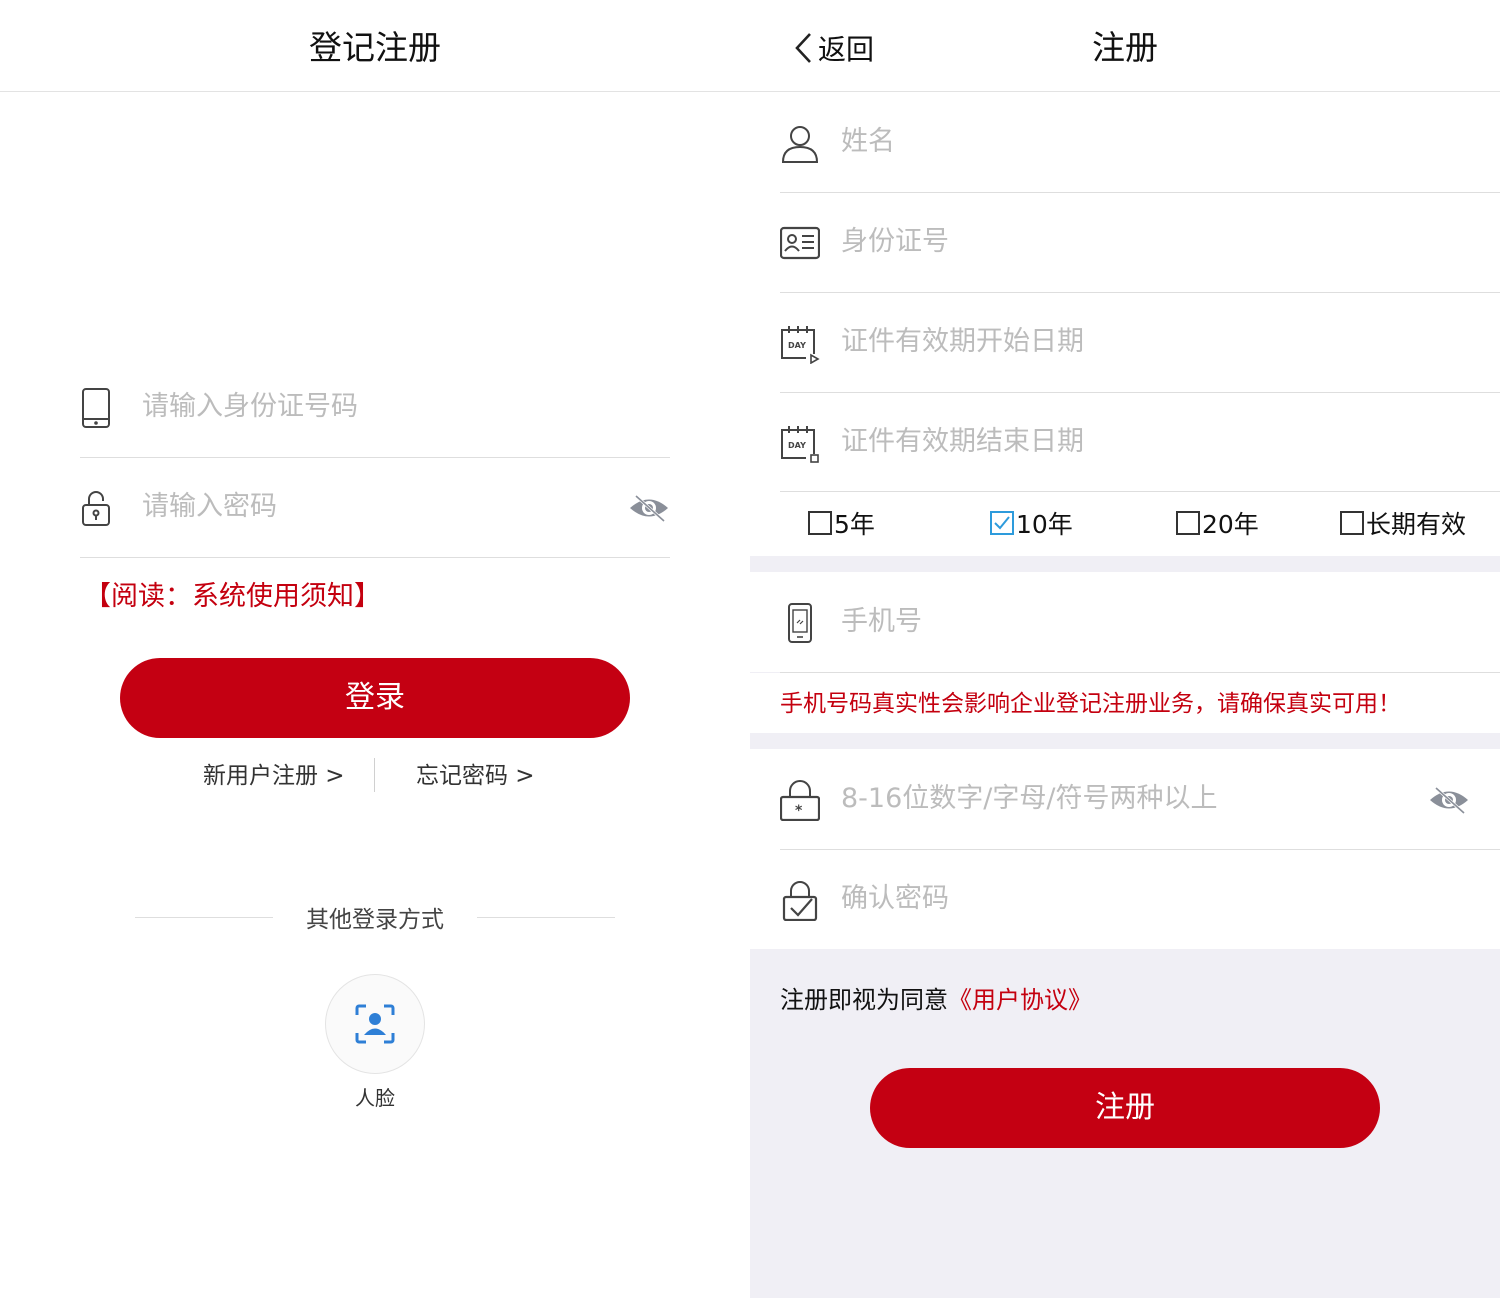 The height and width of the screenshot is (1298, 1500). I want to click on period-option-20y: 20年, so click(1217, 523).